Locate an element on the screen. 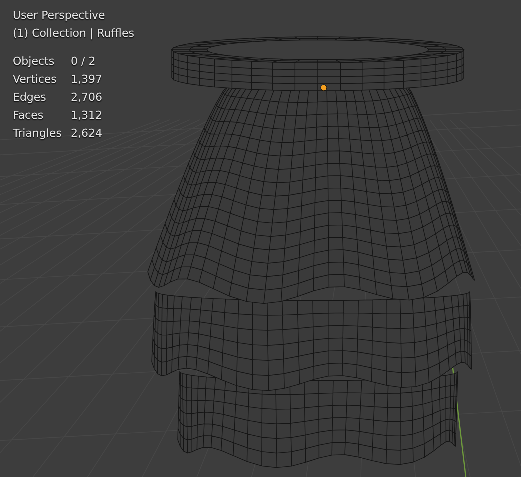 This screenshot has height=477, width=521. stat-value: 1,312 is located at coordinates (87, 116).